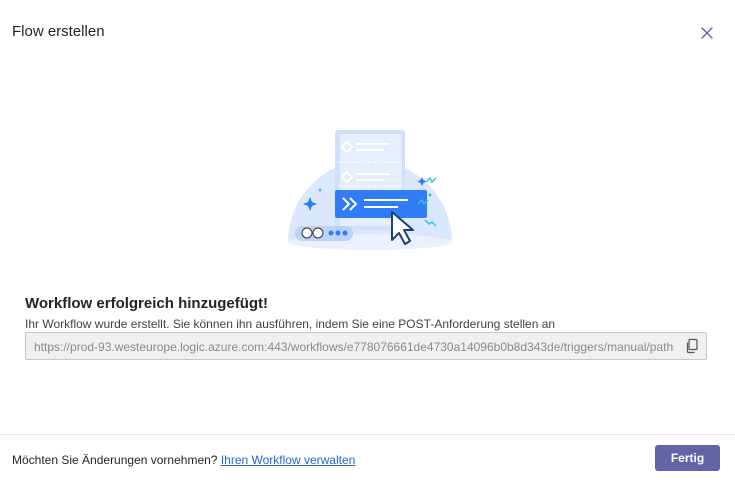  Describe the element at coordinates (370, 192) in the screenshot. I see `workflow-success-illustration` at that location.